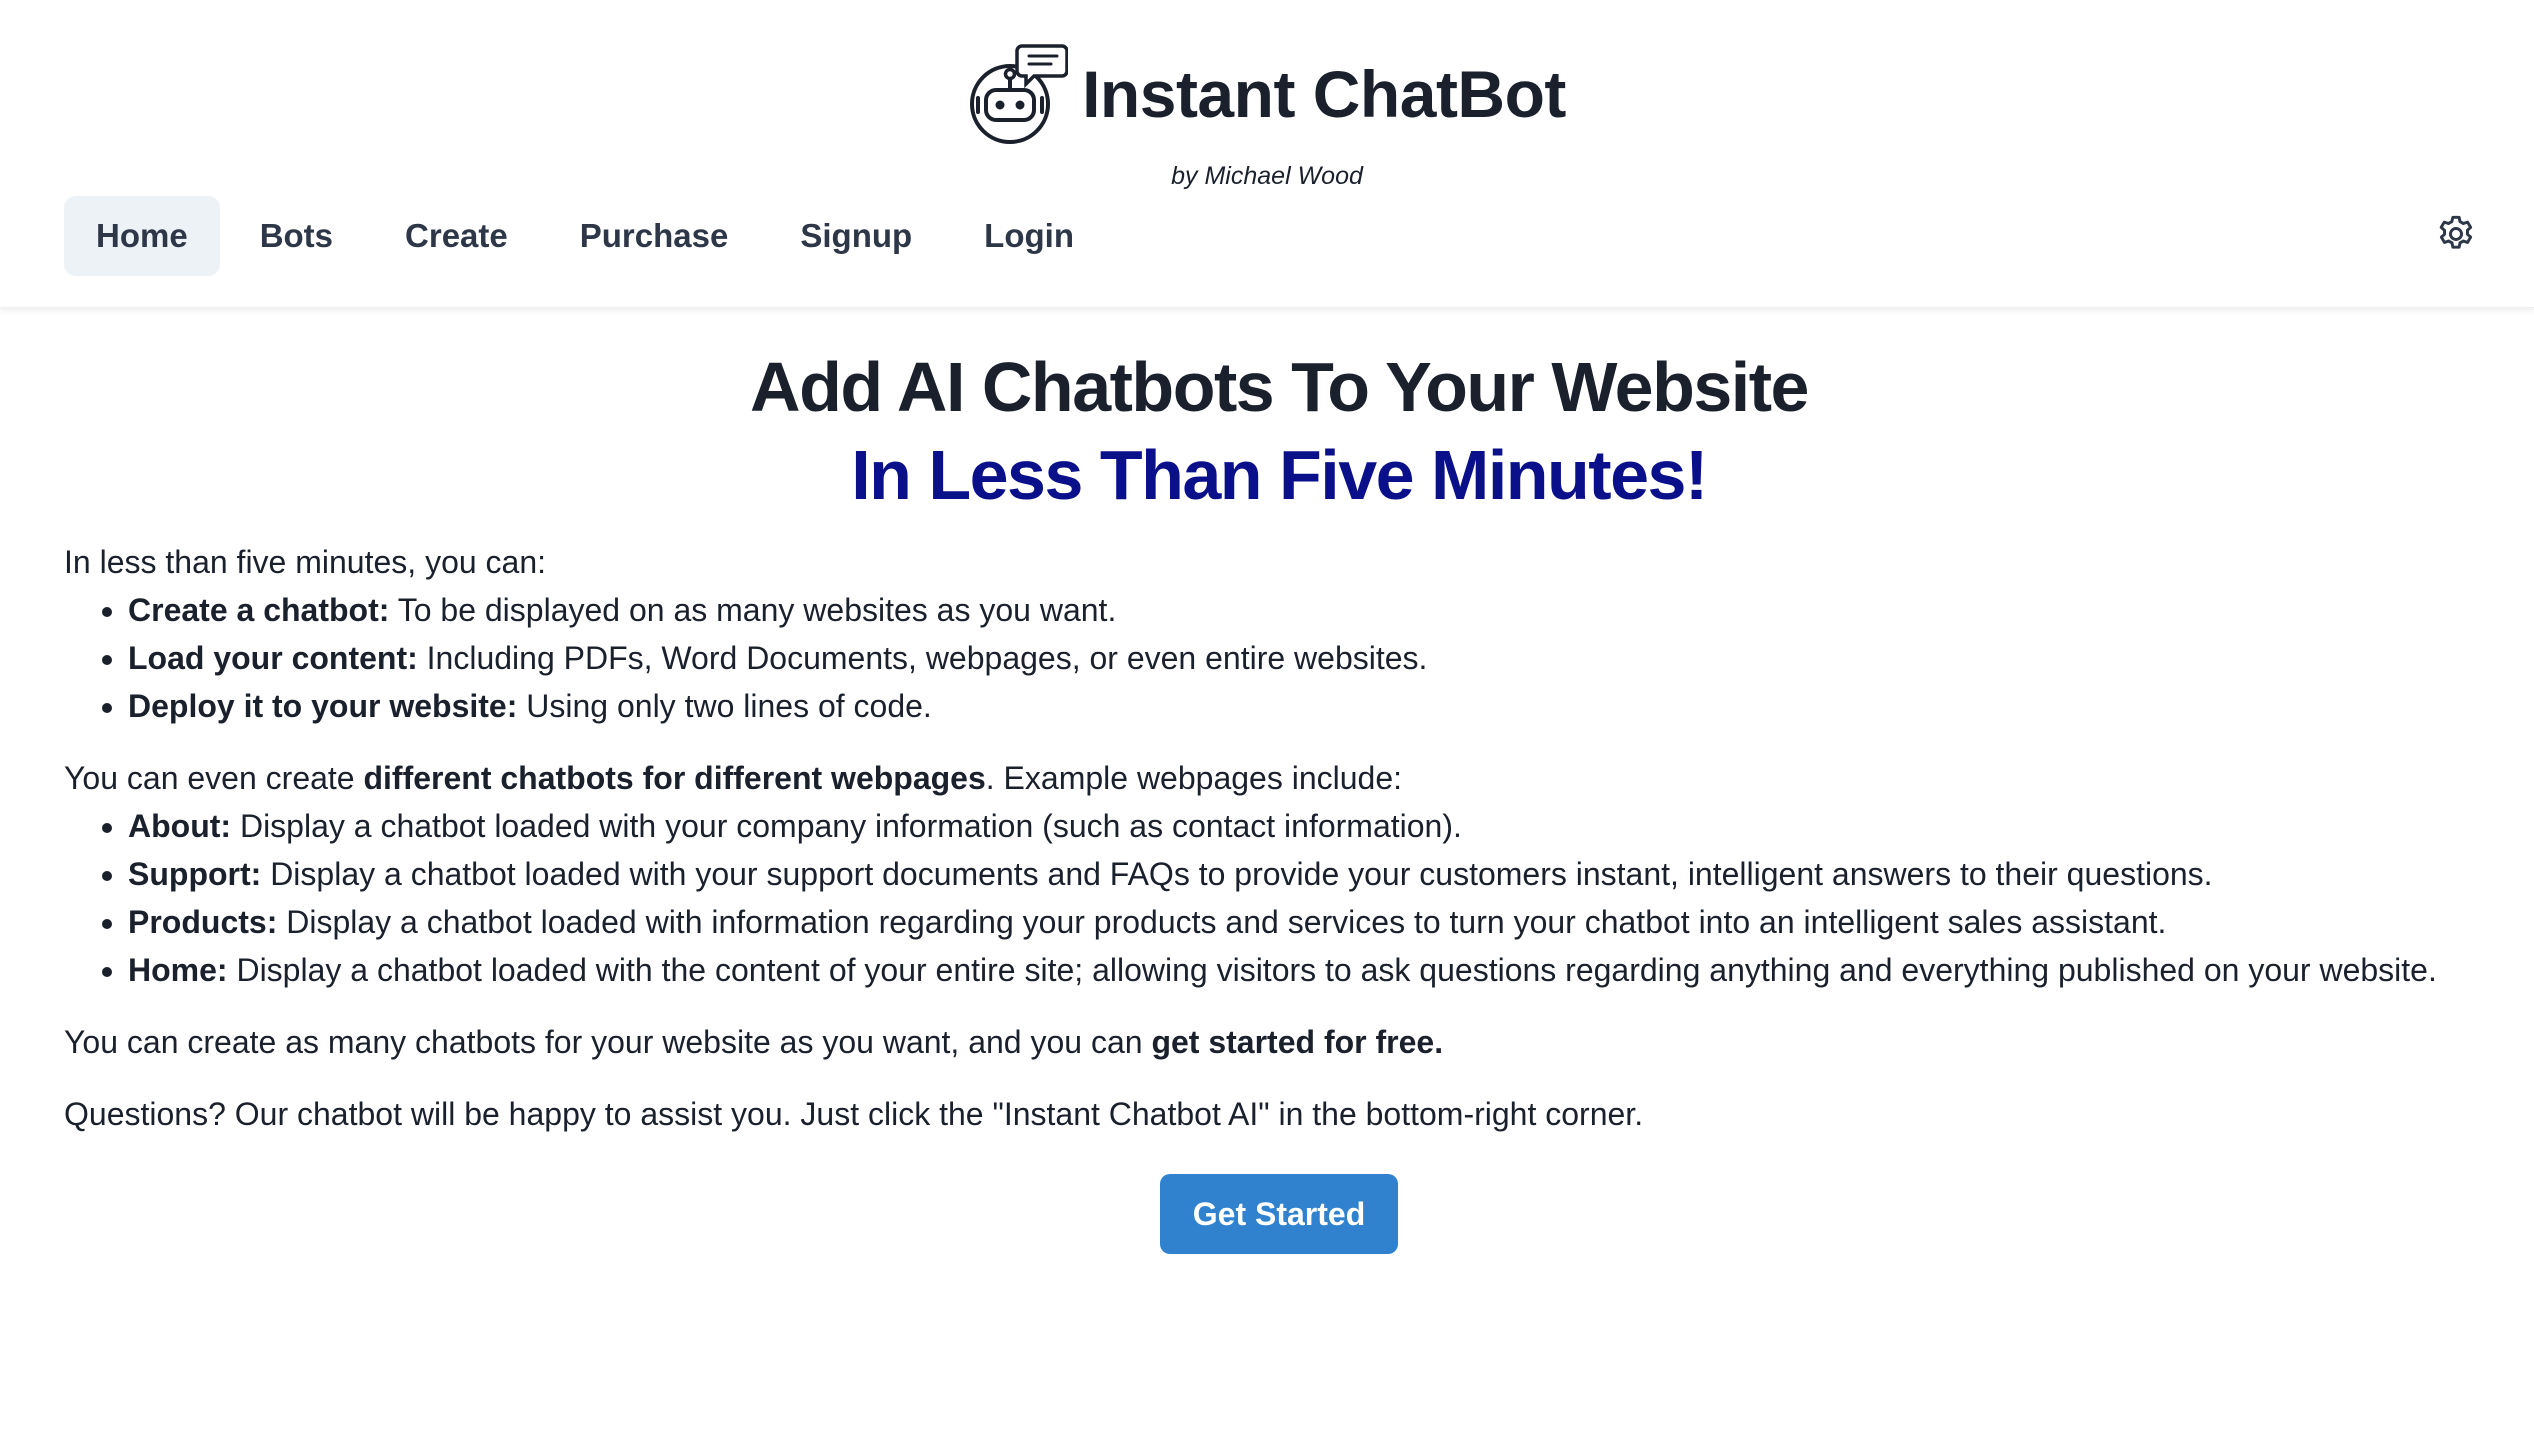 Image resolution: width=2534 pixels, height=1454 pixels. What do you see at coordinates (456, 236) in the screenshot?
I see `nav-item-create: Create` at bounding box center [456, 236].